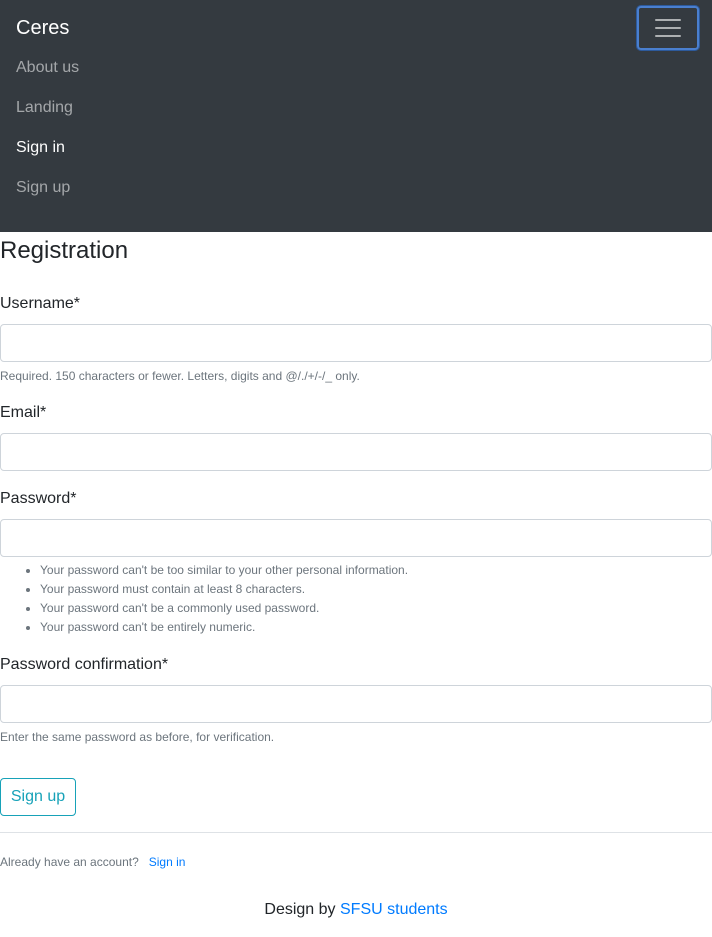  I want to click on nav-item-sign-up: Sign up, so click(47, 196).